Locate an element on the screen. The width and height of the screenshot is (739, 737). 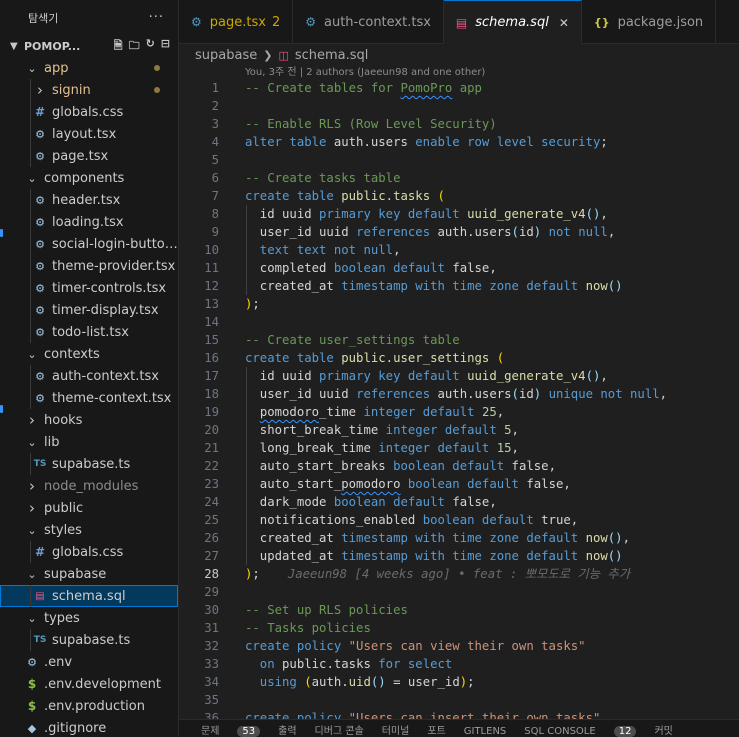
code-line: 10 text text not null, is located at coordinates (459, 250).